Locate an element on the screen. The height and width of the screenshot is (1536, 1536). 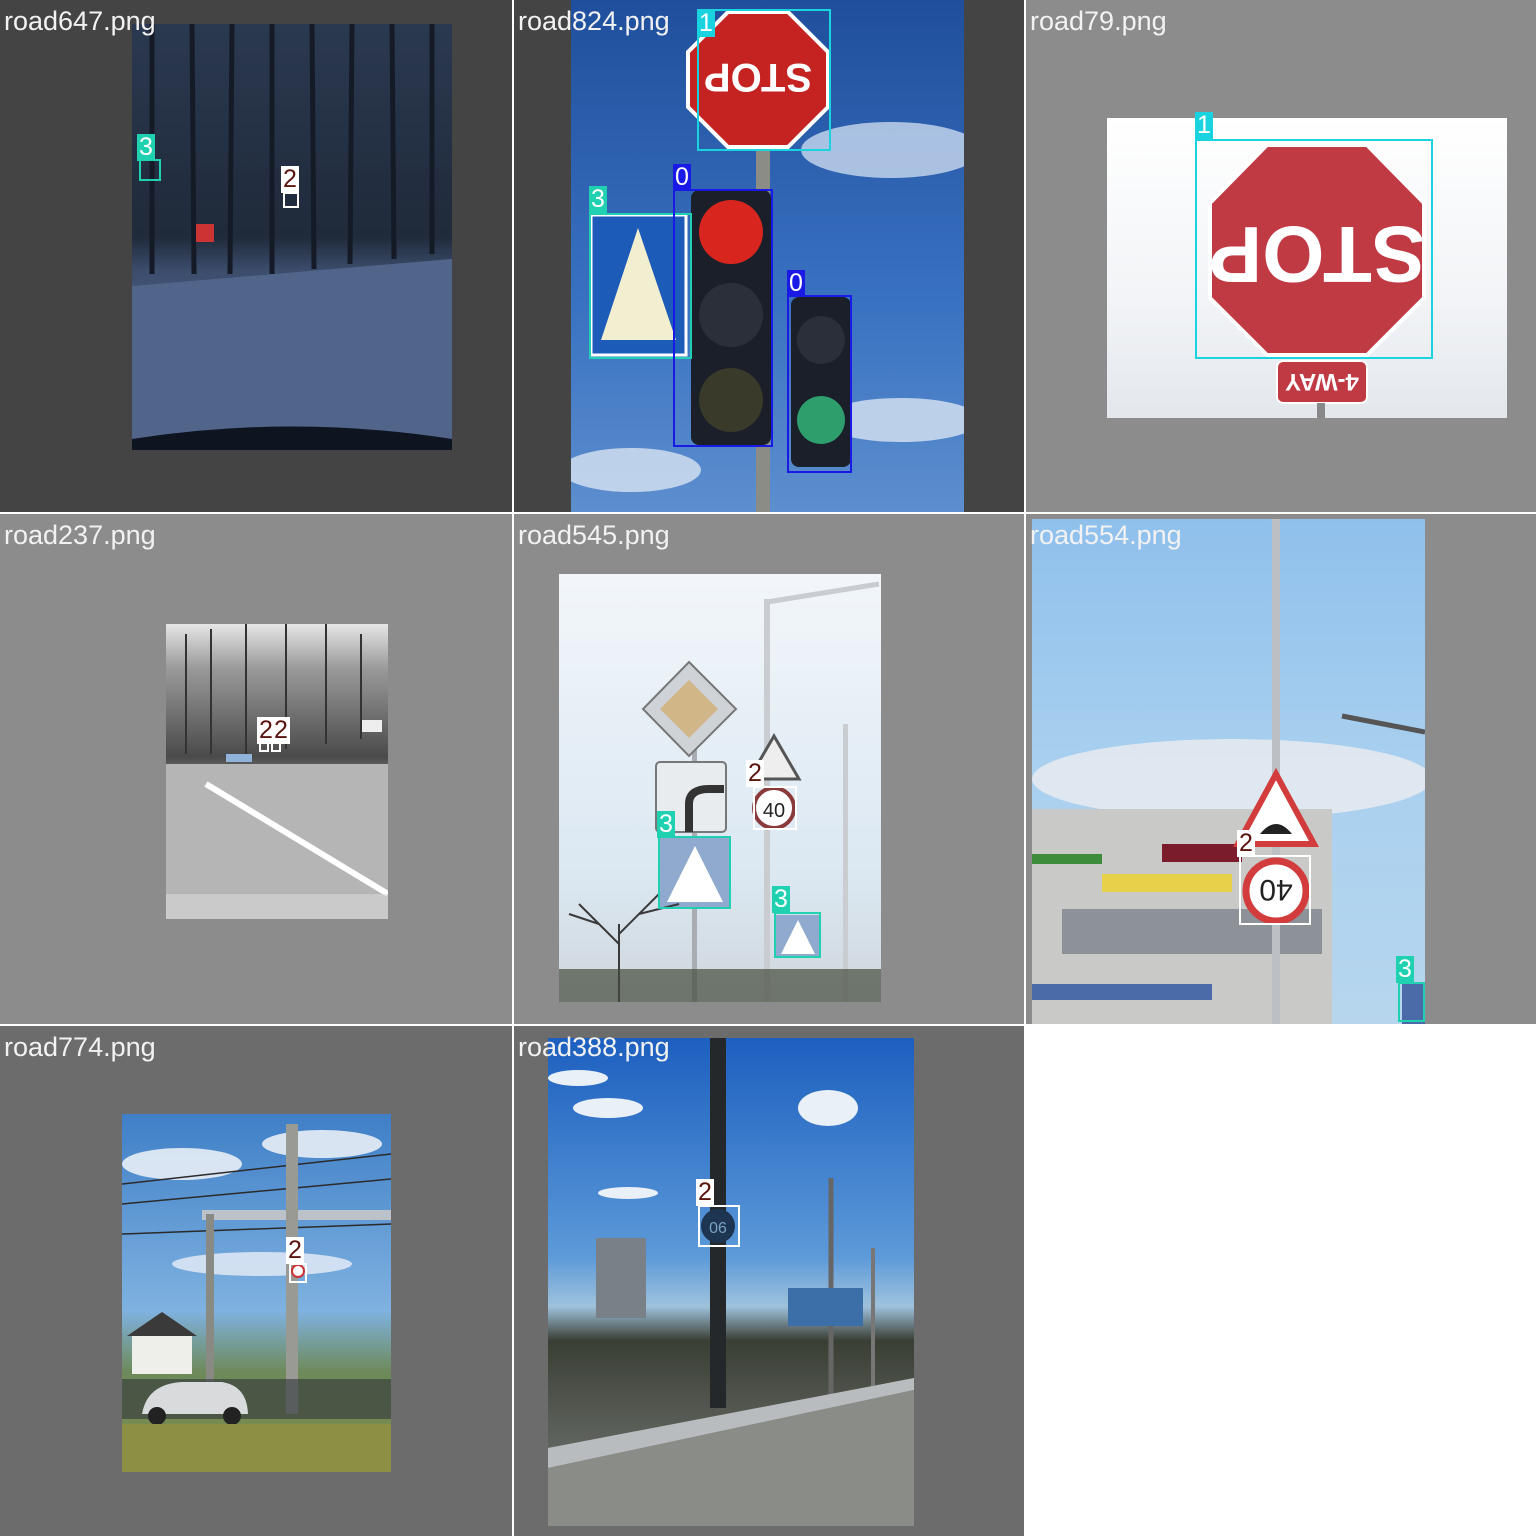
tile-filename: road774.png is located at coordinates (80, 1047).